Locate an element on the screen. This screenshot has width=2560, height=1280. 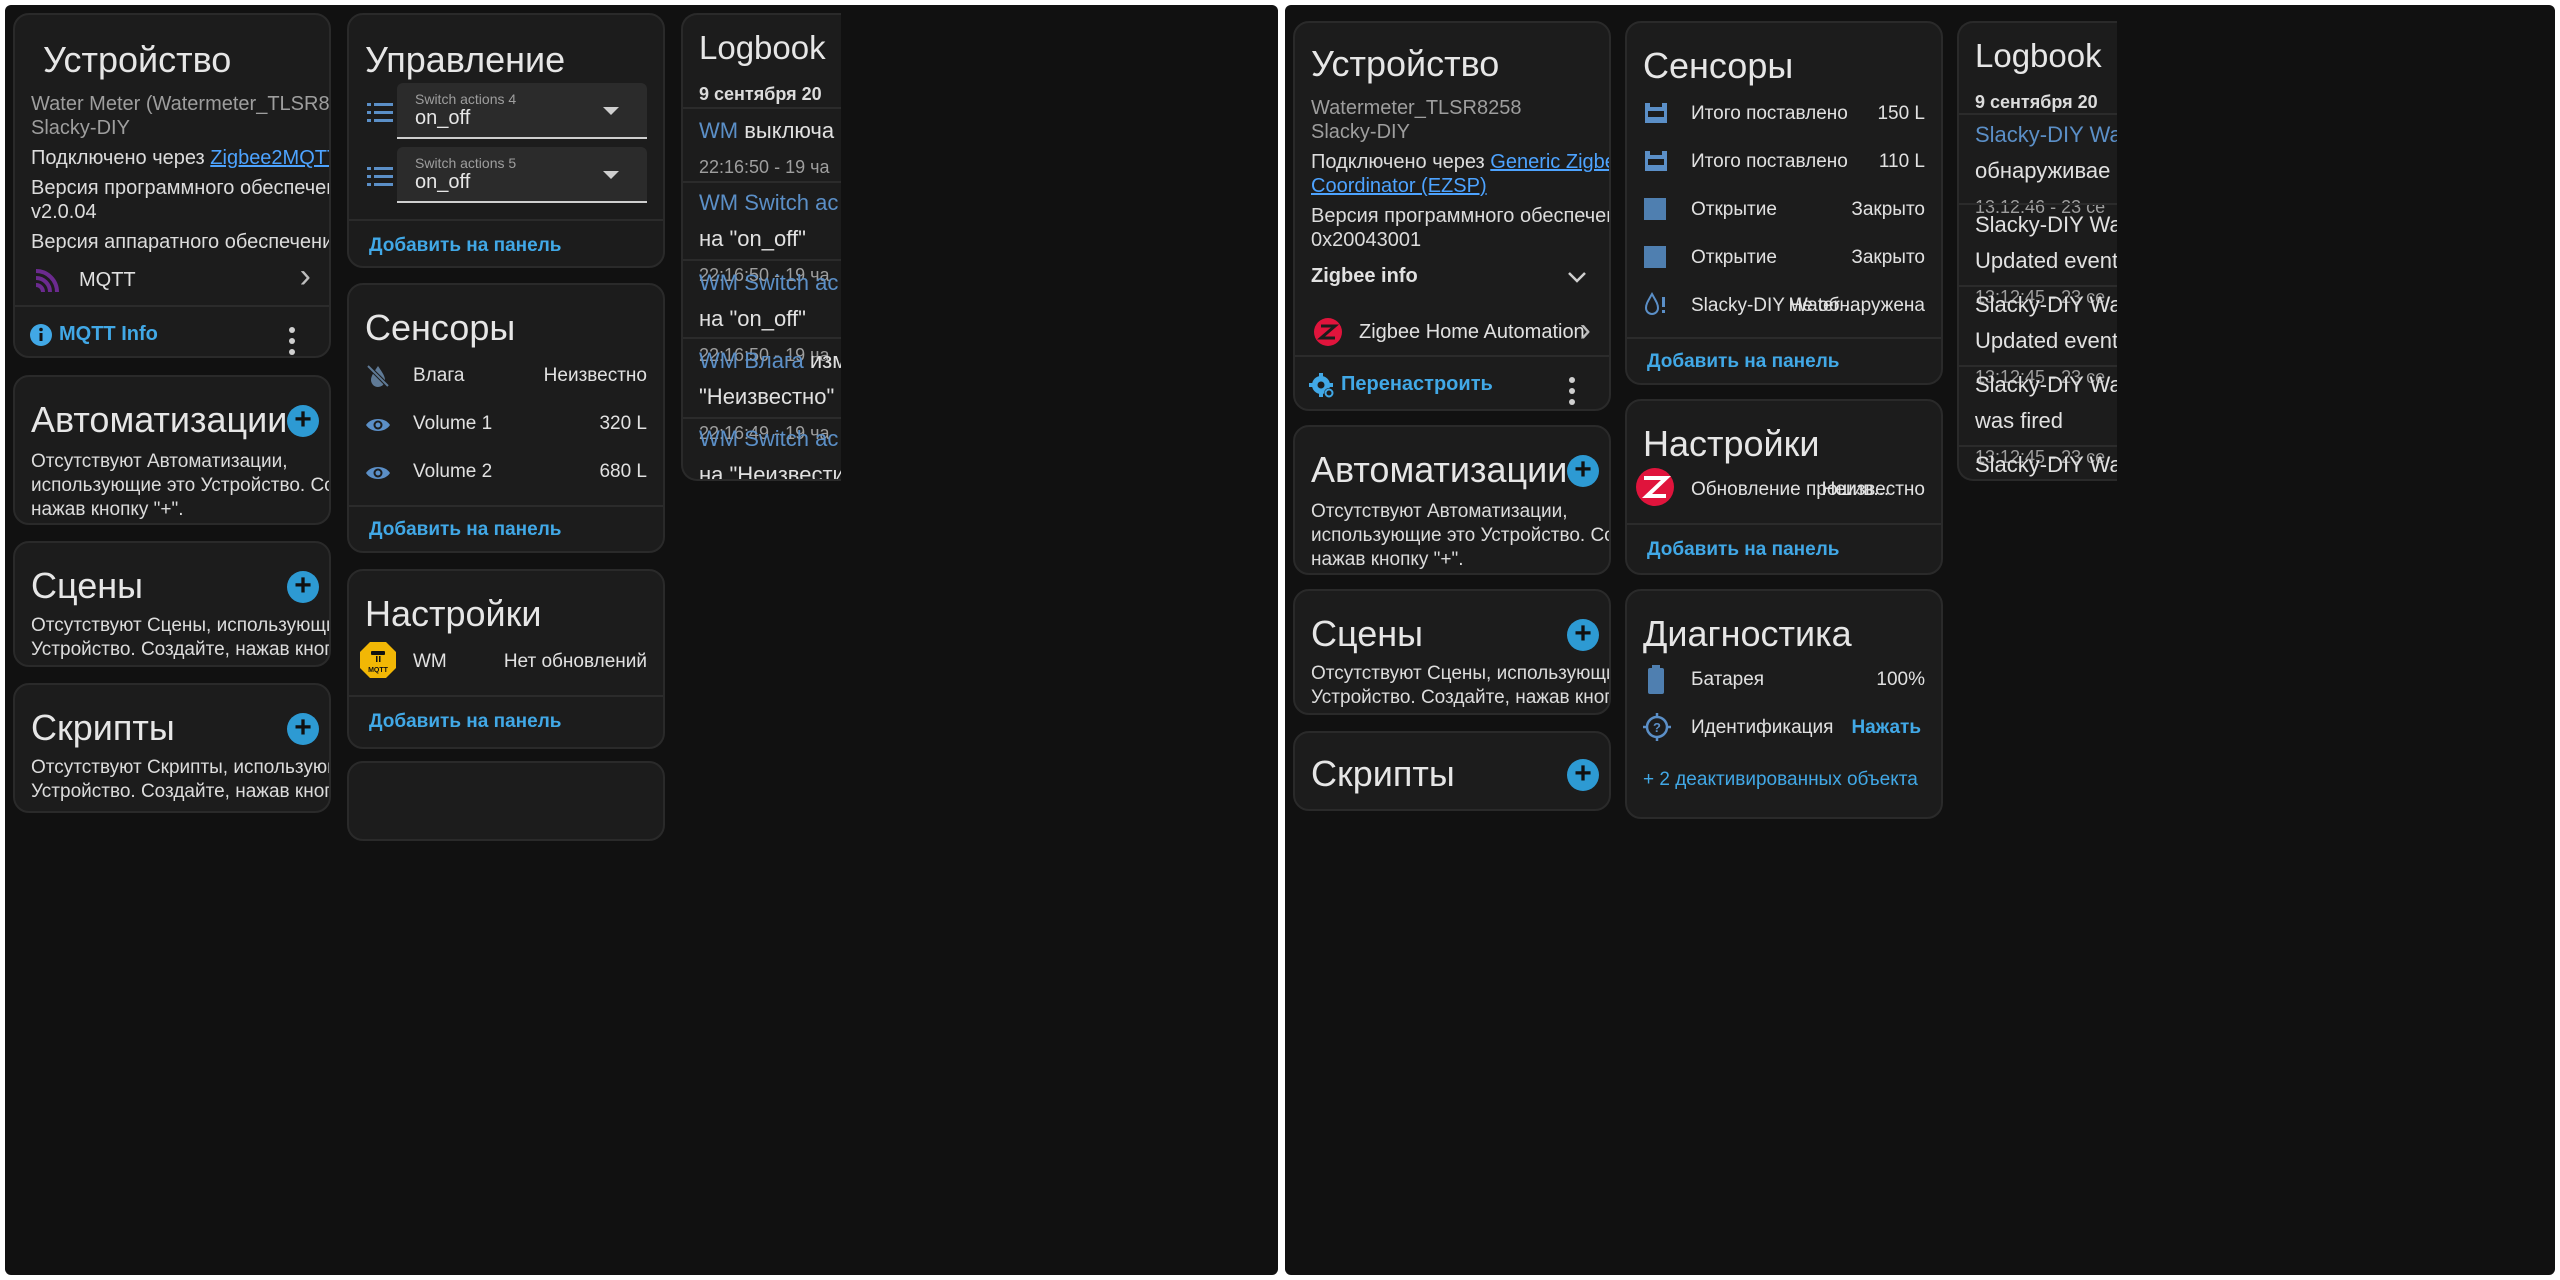
switch-actions-4-select: Switch actions 4 on_off is located at coordinates (522, 111).